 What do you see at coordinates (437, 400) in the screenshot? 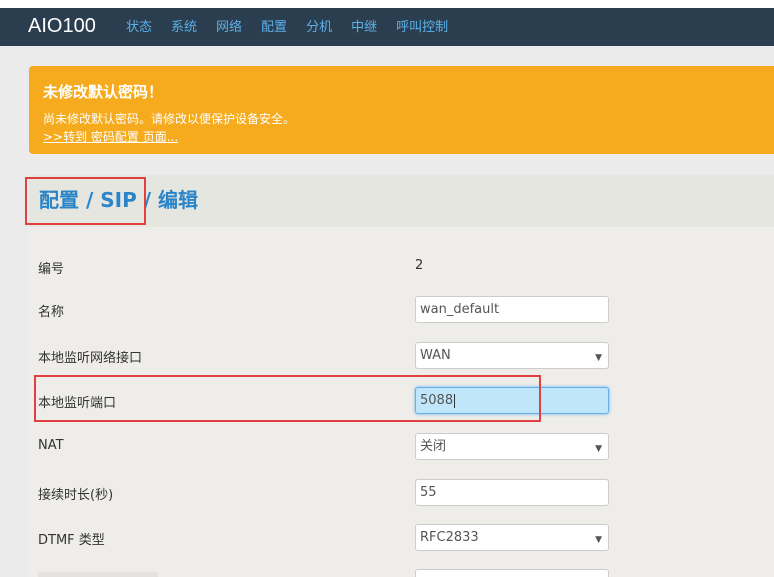
I see `port-input-value: 5088` at bounding box center [437, 400].